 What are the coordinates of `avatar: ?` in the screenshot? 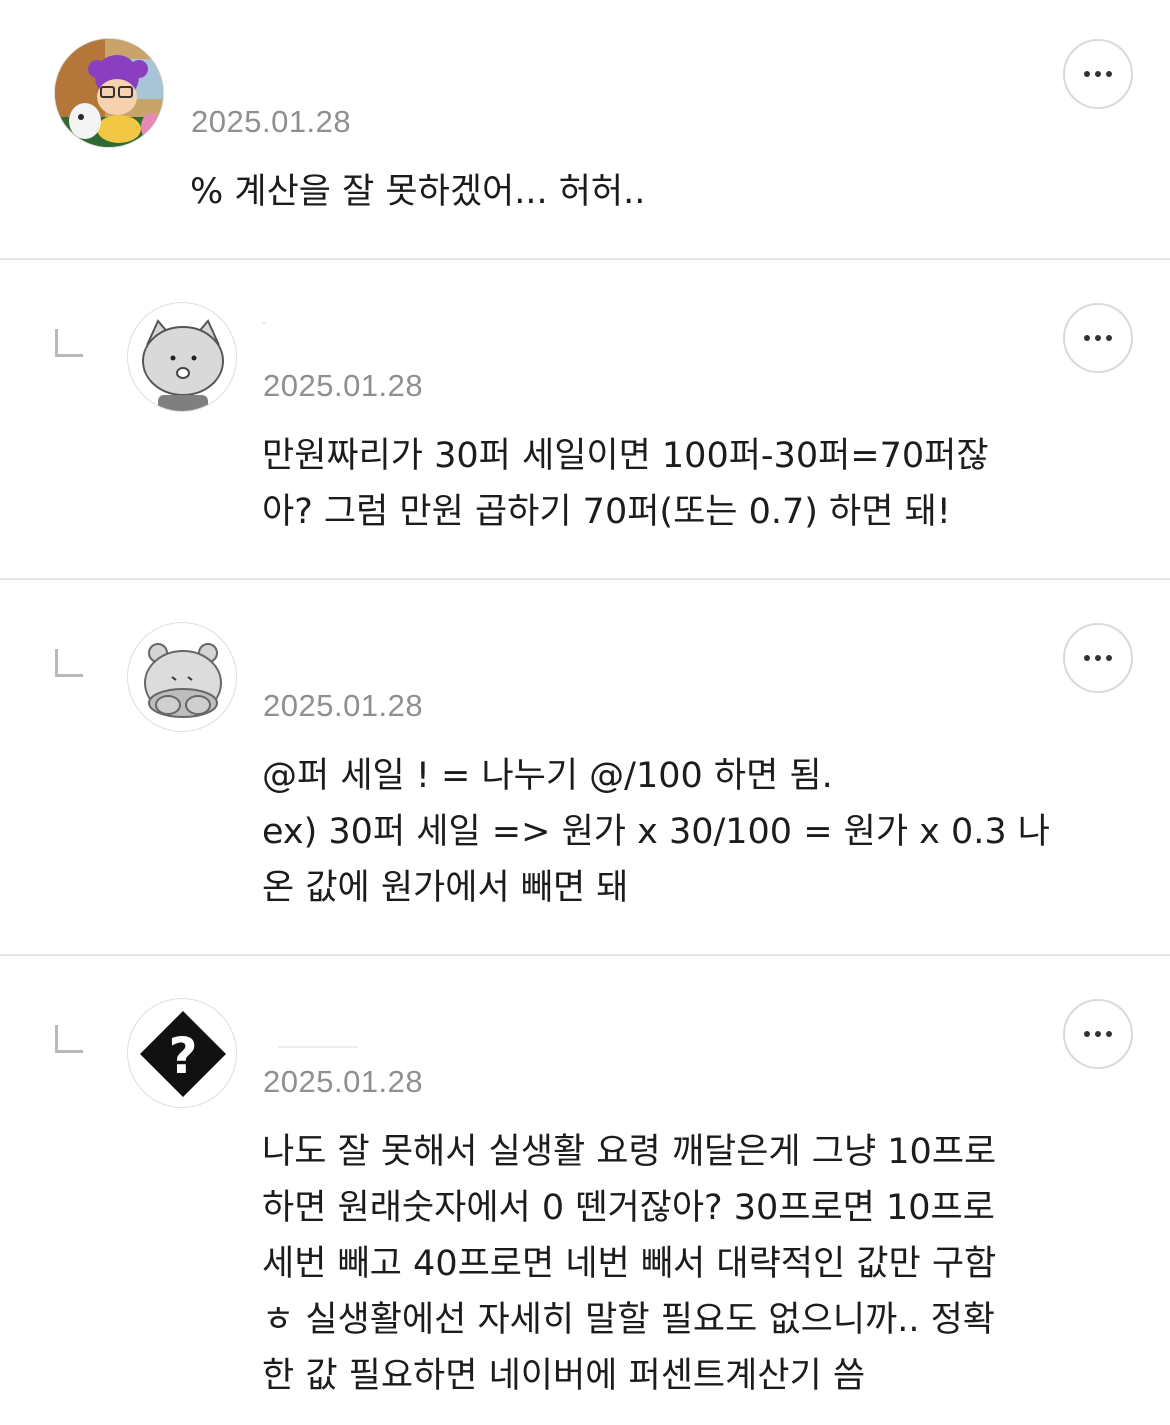 It's located at (182, 1053).